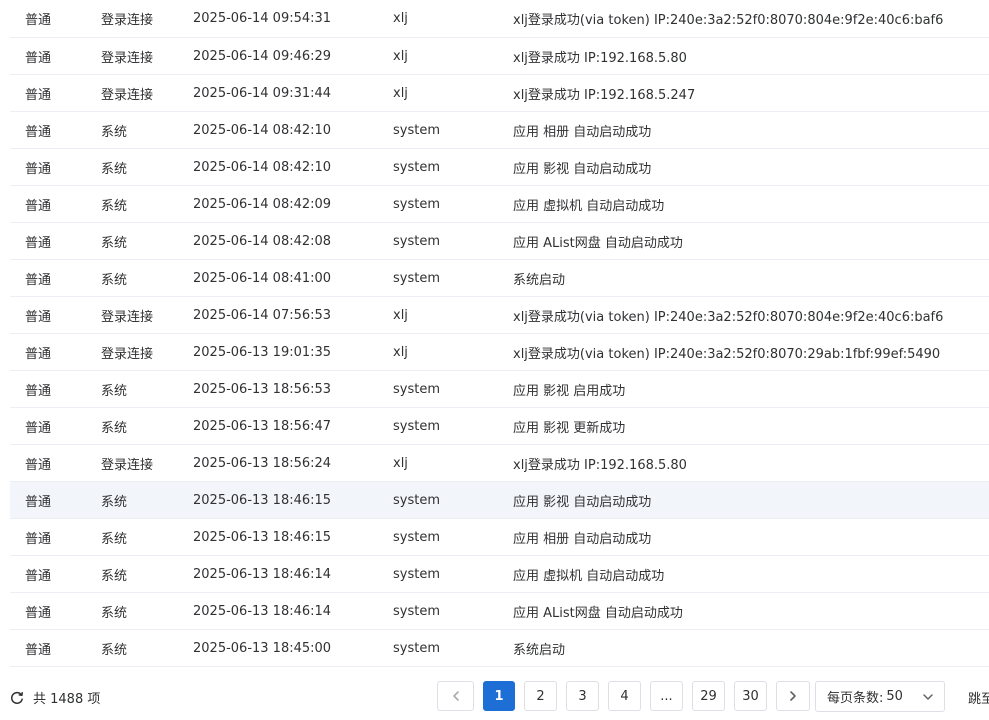  Describe the element at coordinates (262, 426) in the screenshot. I see `time-cell: 2025-06-13 18:56:47` at that location.